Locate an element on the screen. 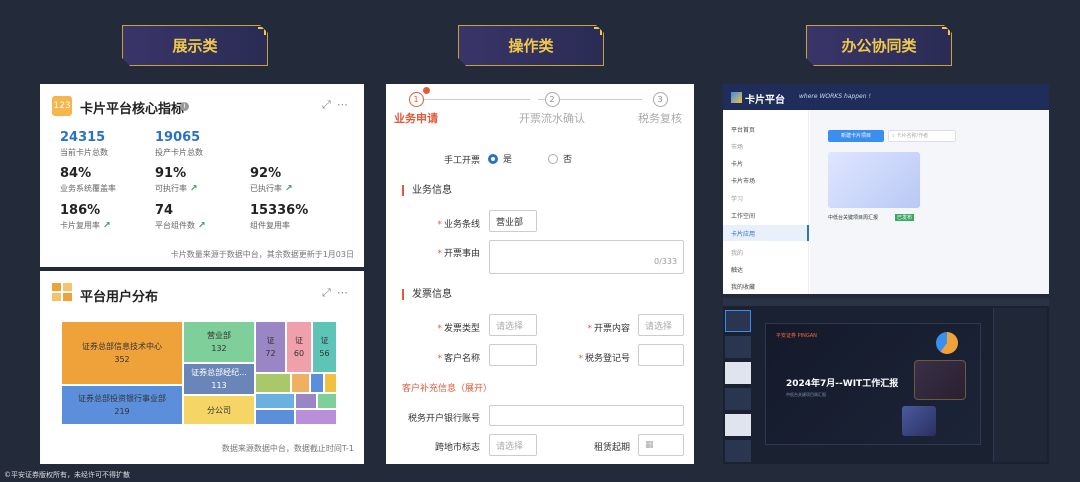 Image resolution: width=1080 pixels, height=482 pixels. slide-chart-graphic is located at coordinates (940, 380).